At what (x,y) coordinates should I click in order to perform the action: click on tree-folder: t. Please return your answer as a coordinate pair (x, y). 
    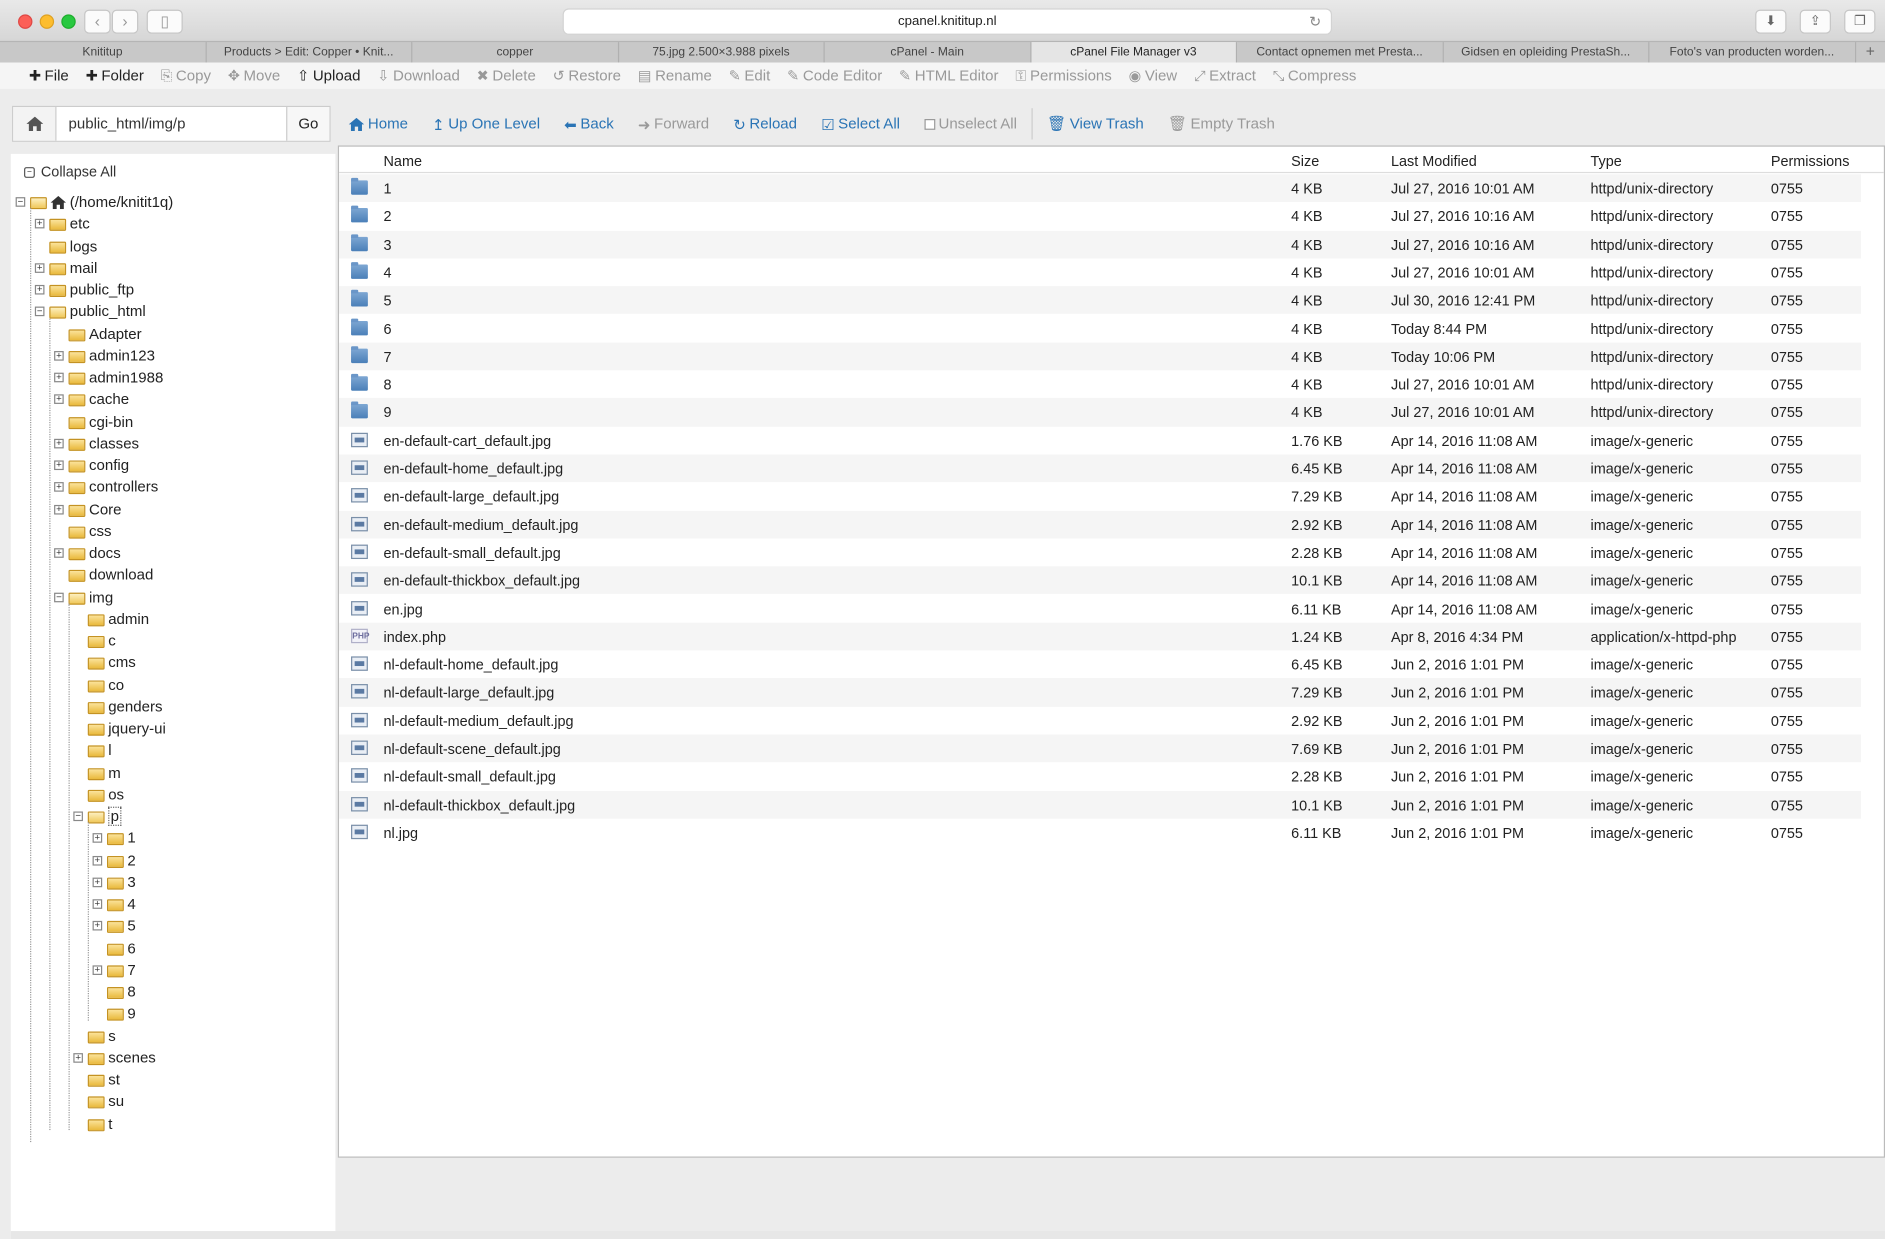
    Looking at the image, I should click on (99, 1124).